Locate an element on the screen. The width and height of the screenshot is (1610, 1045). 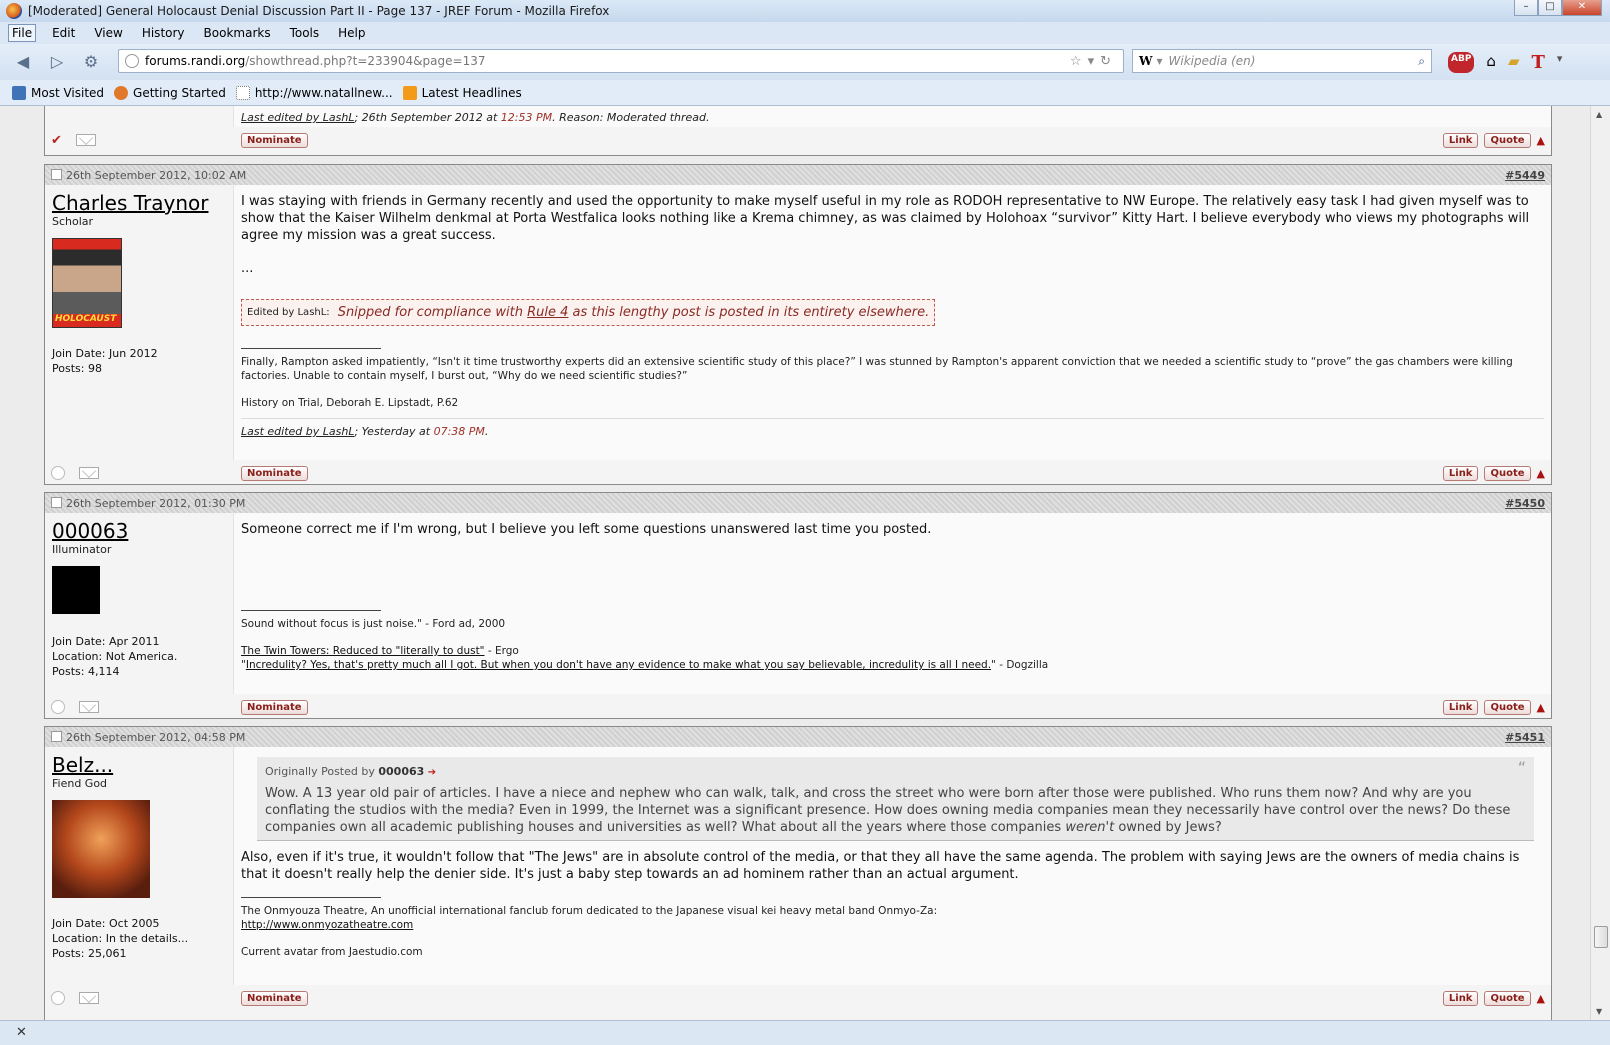
minimize-button: – is located at coordinates (1526, 8).